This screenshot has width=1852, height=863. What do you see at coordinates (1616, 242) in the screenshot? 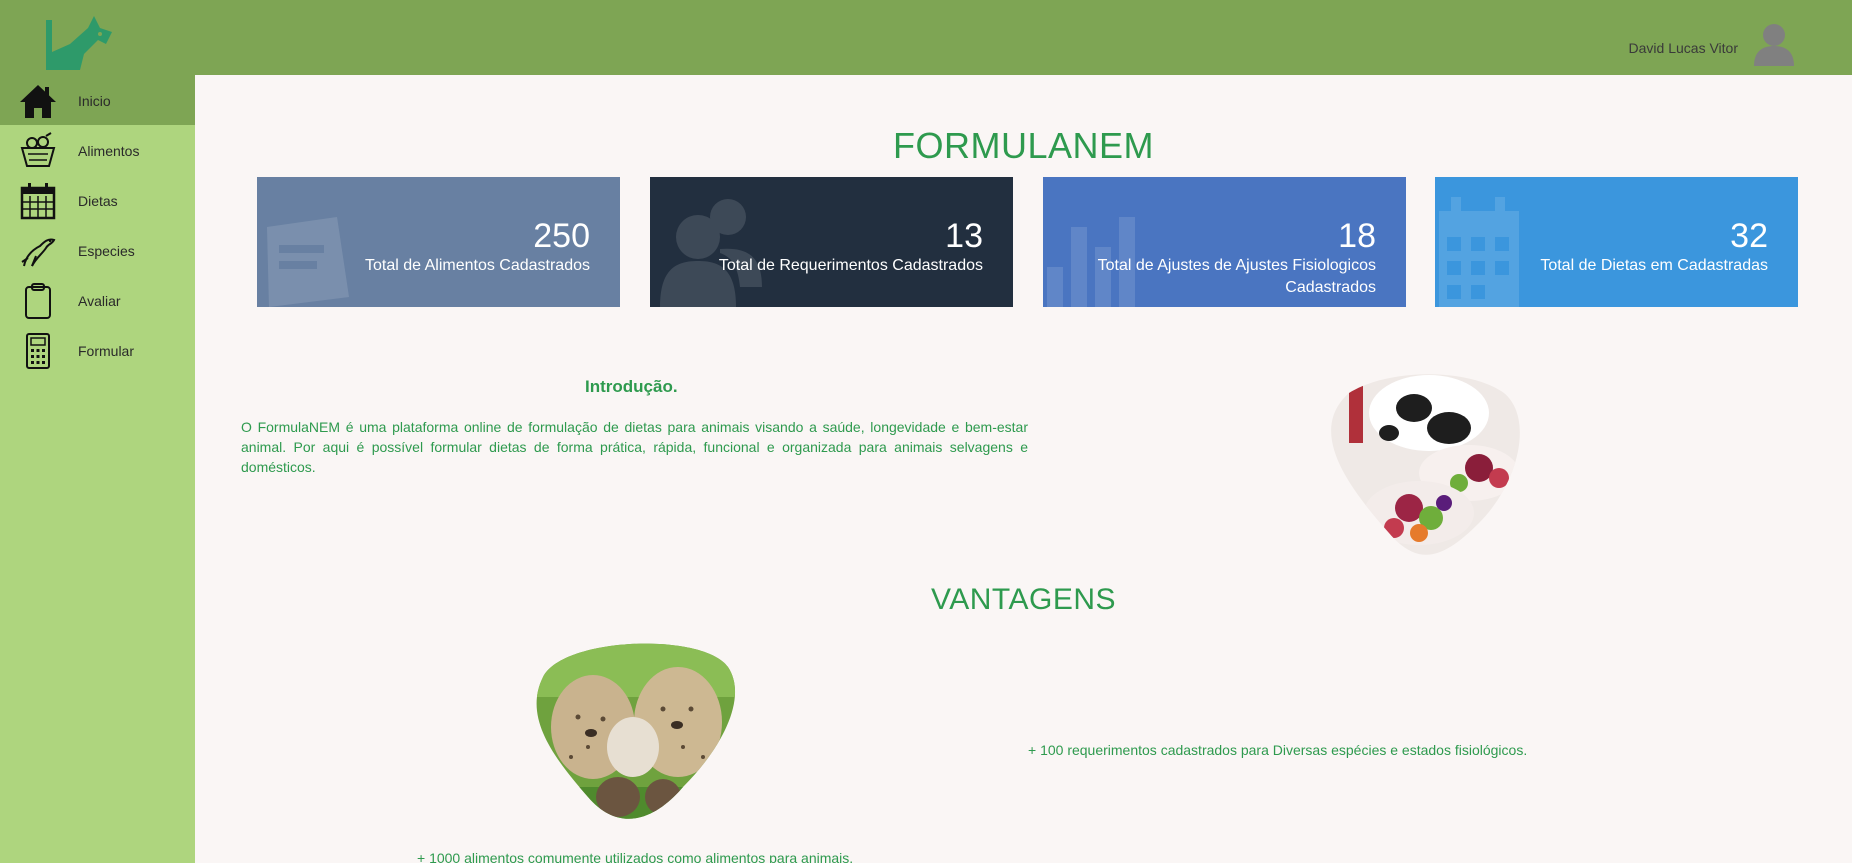
I see `stat-card-dietas: 32 Total de Dietas em Cadastradas` at bounding box center [1616, 242].